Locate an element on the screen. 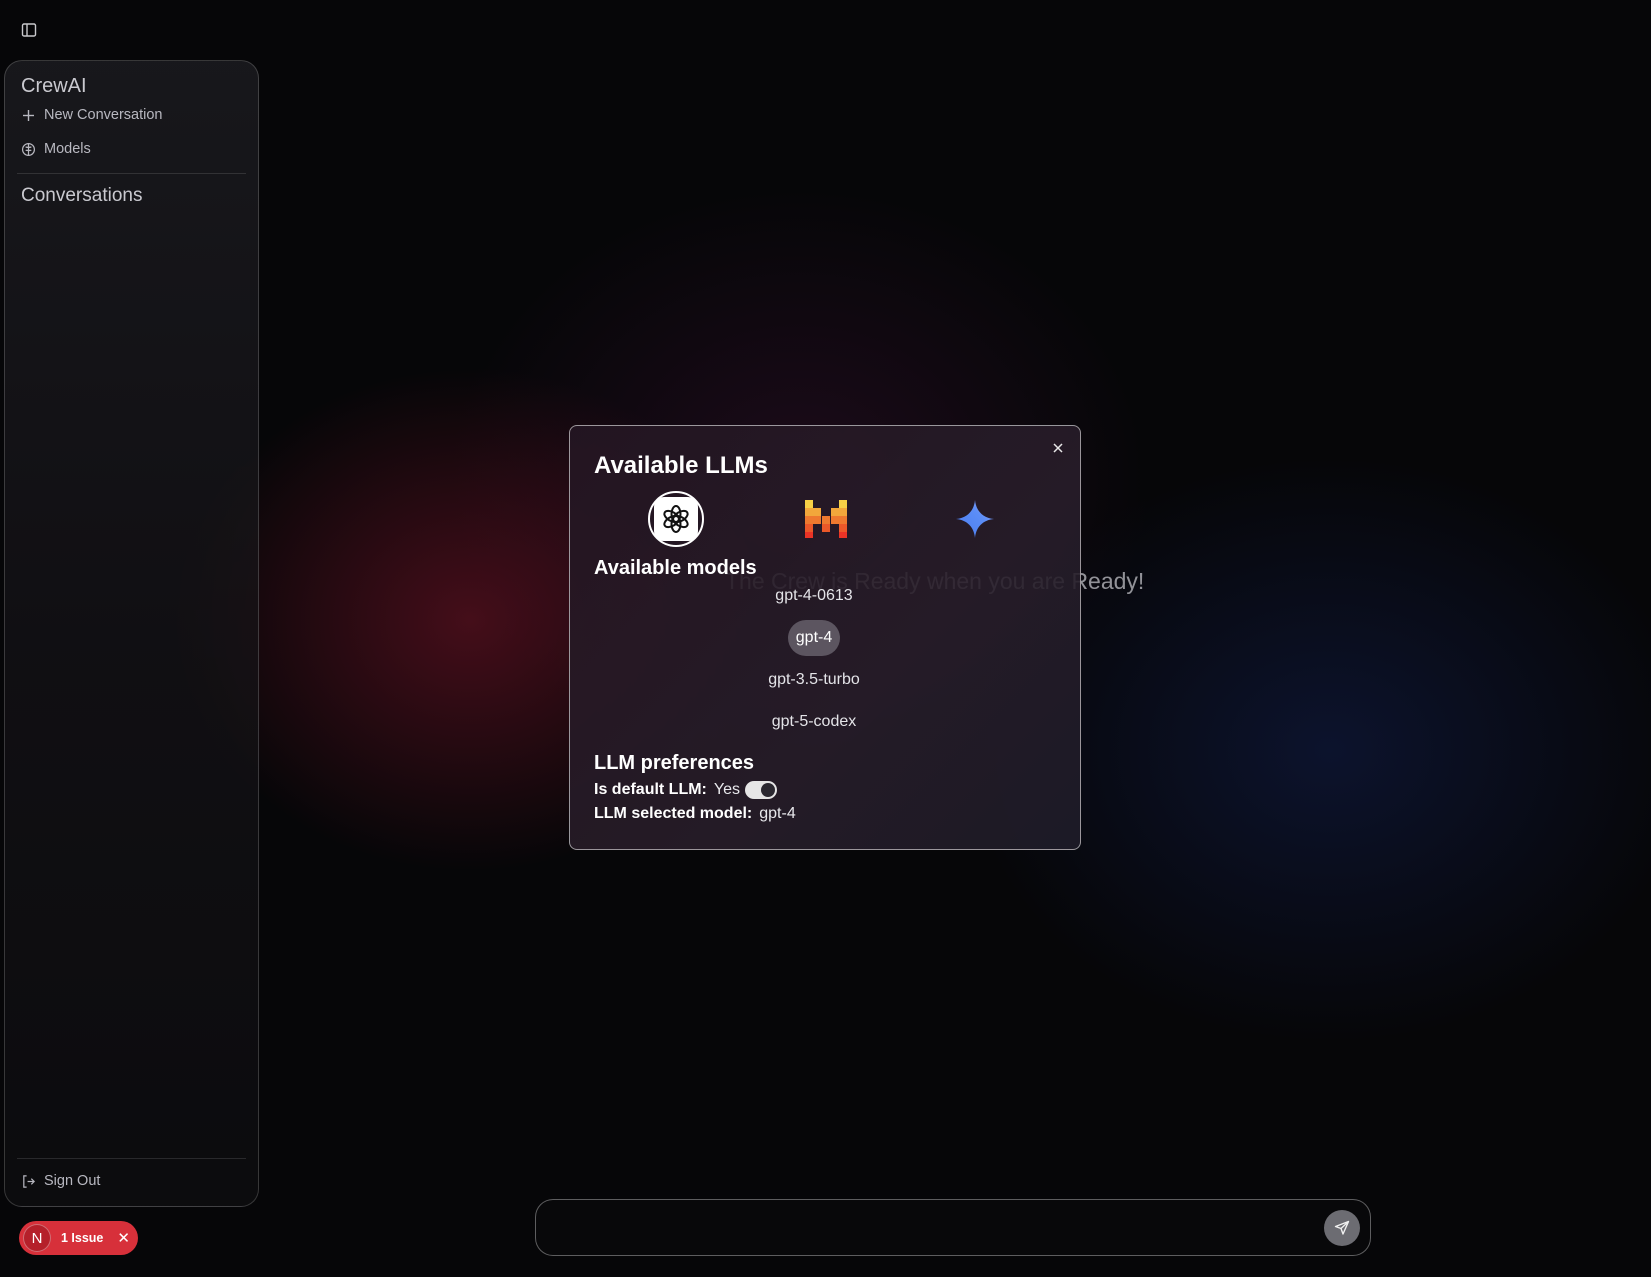 This screenshot has width=1651, height=1277. chat-input-container is located at coordinates (953, 1227).